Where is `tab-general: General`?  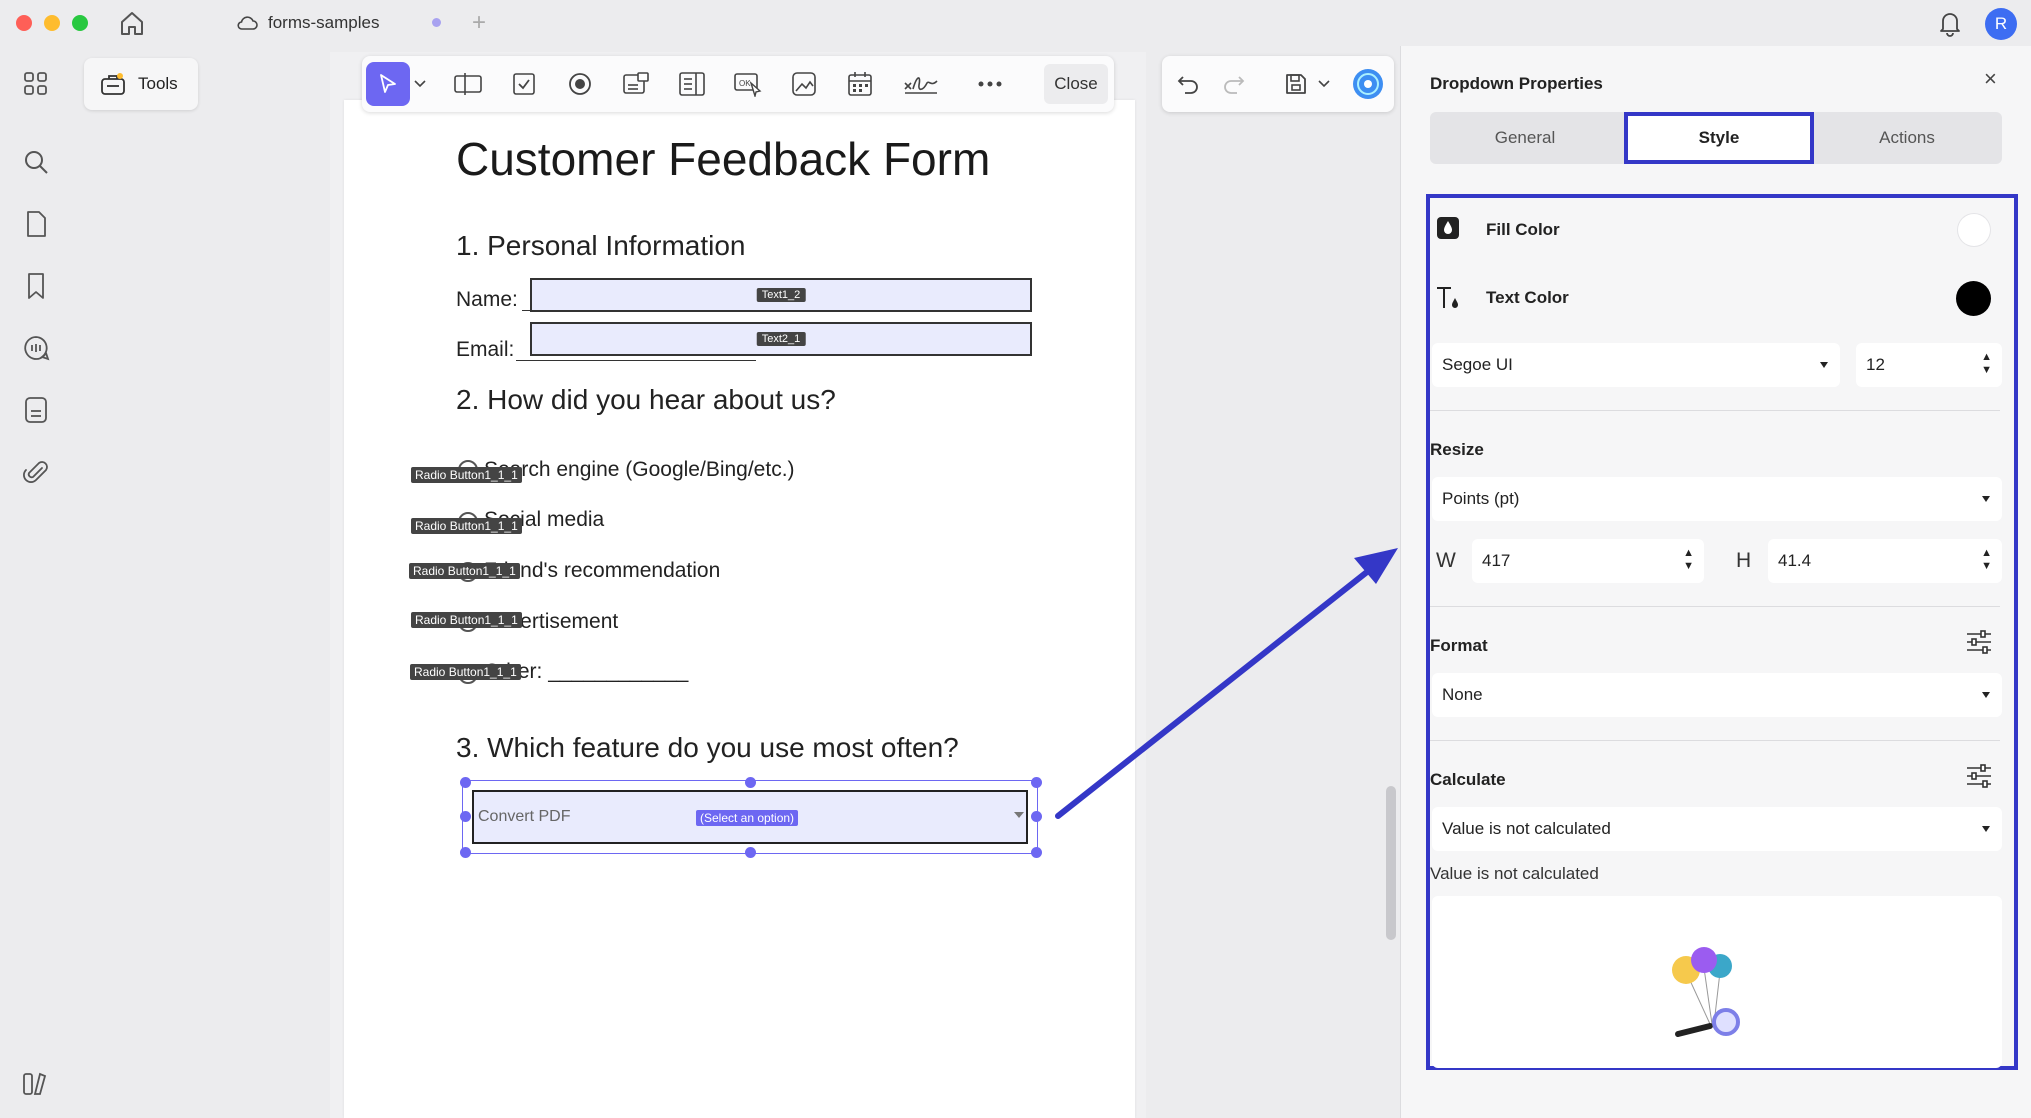
tab-general: General is located at coordinates (1525, 138).